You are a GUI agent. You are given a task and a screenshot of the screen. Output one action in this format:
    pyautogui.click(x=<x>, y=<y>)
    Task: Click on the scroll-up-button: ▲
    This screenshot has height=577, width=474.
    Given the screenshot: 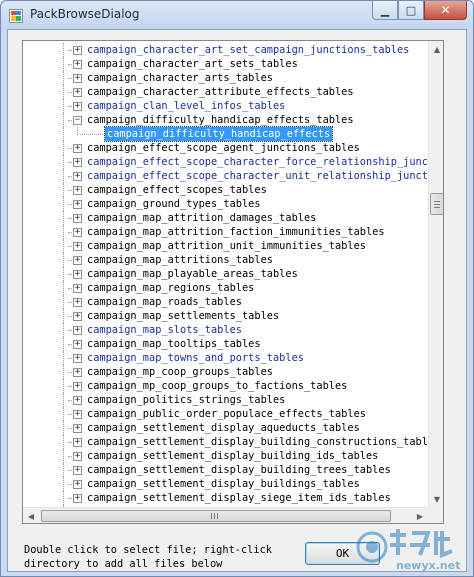 What is the action you would take?
    pyautogui.click(x=436, y=49)
    